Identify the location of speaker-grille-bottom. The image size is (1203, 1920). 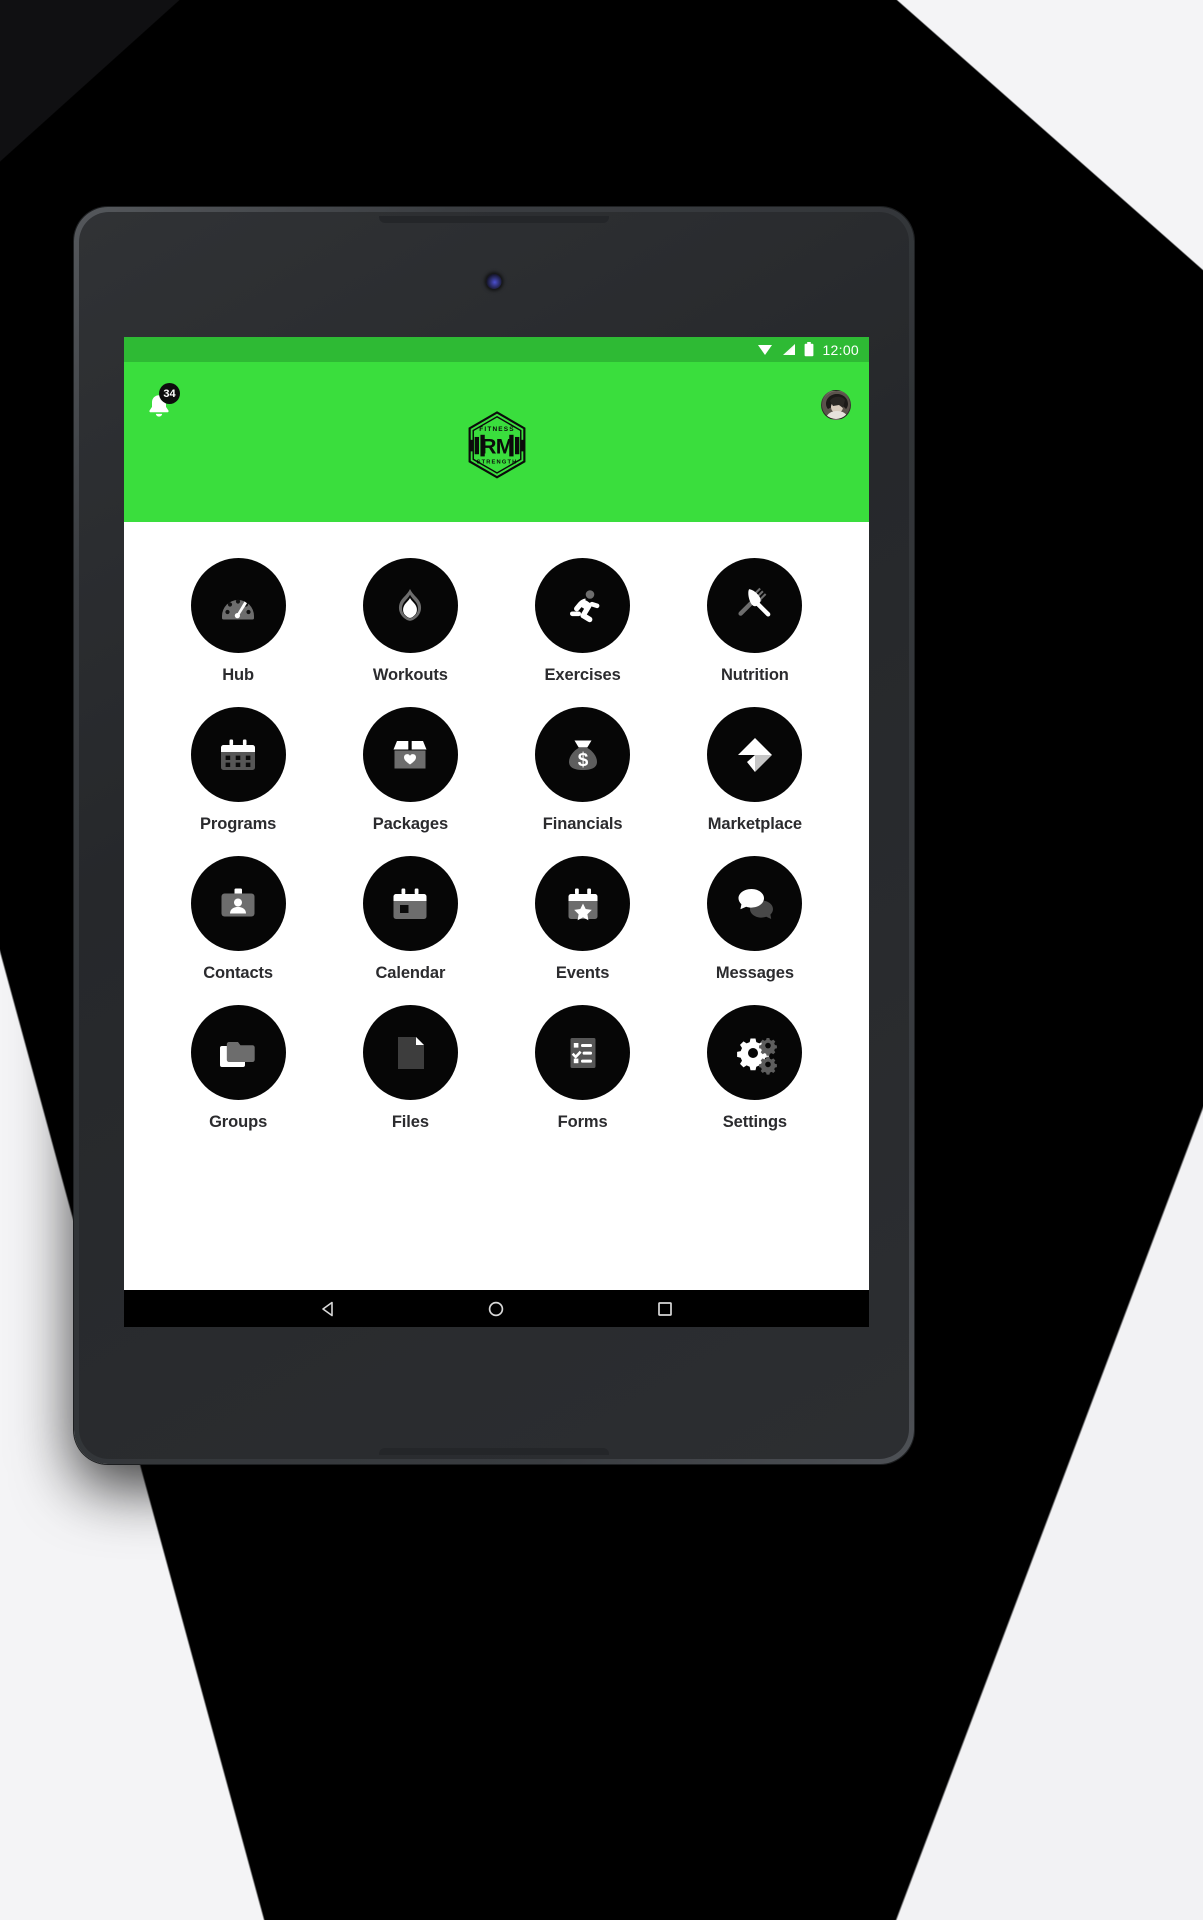
(494, 1451).